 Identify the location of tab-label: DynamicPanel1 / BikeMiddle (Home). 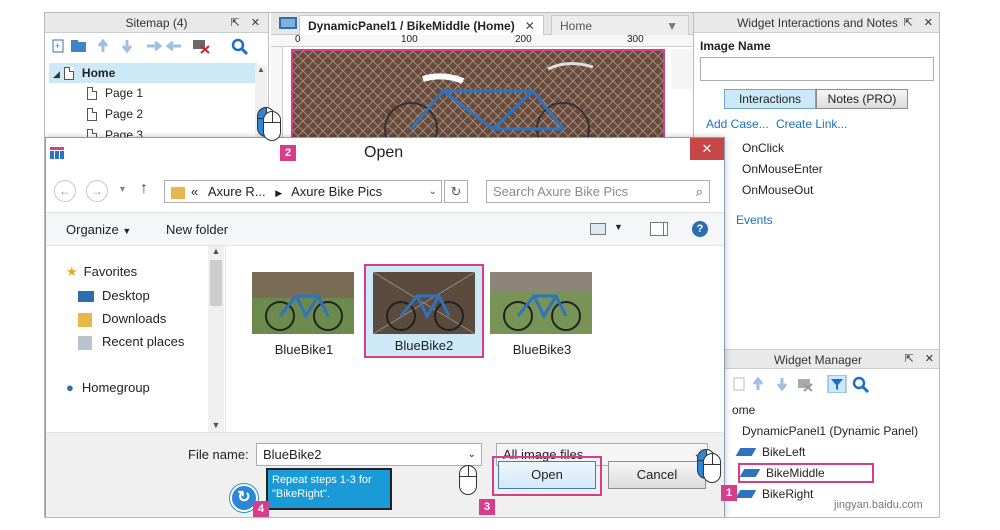
(411, 26).